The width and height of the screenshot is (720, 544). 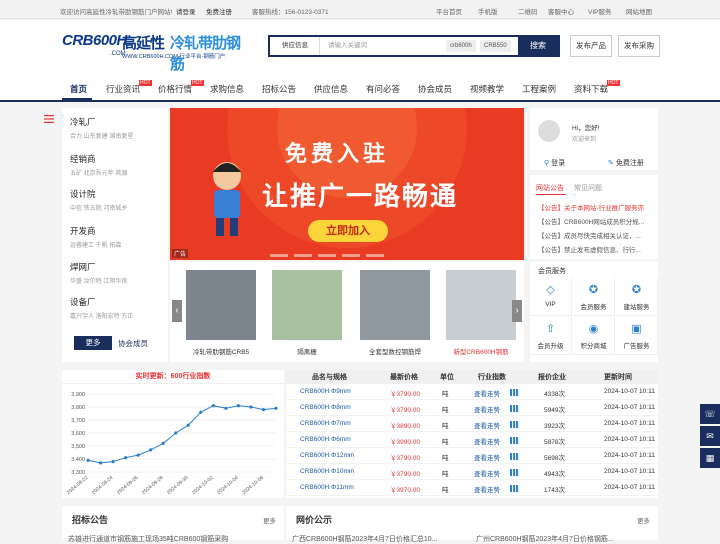 I want to click on service-points: ◉ 积分商城, so click(x=594, y=336).